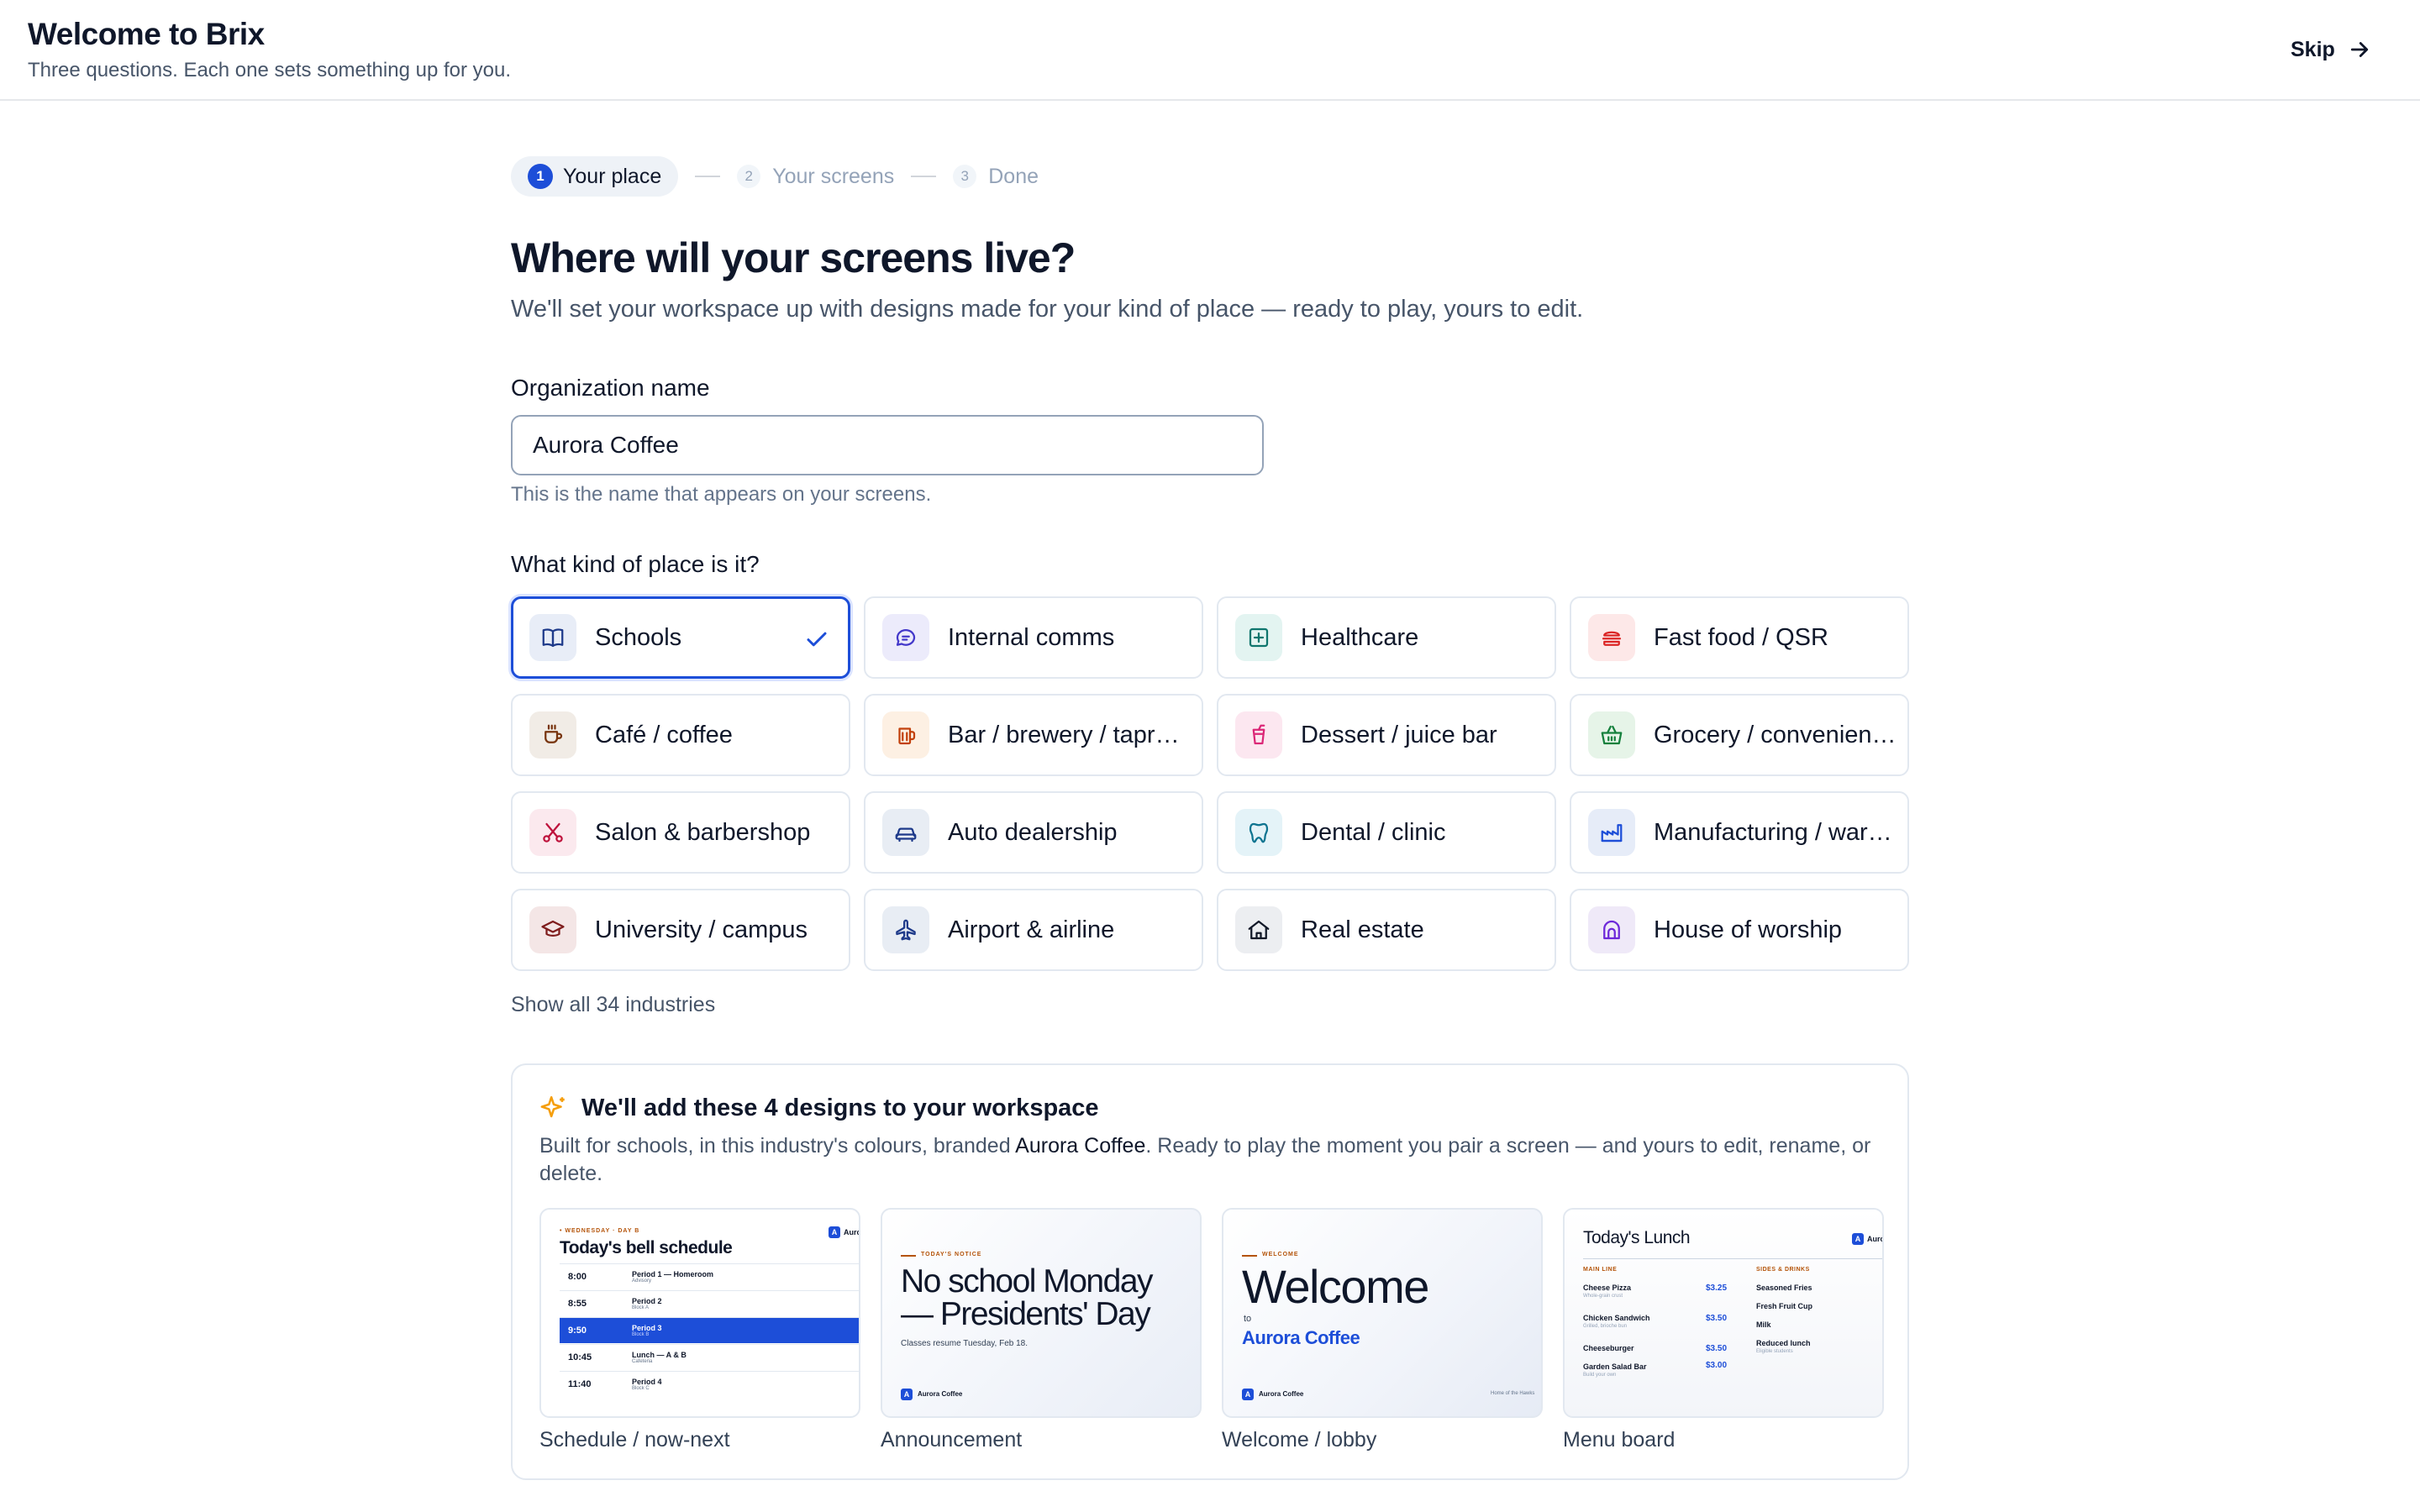 This screenshot has height=1512, width=2420. What do you see at coordinates (1774, 1351) in the screenshot?
I see `menu-side-sub: Eligible students` at bounding box center [1774, 1351].